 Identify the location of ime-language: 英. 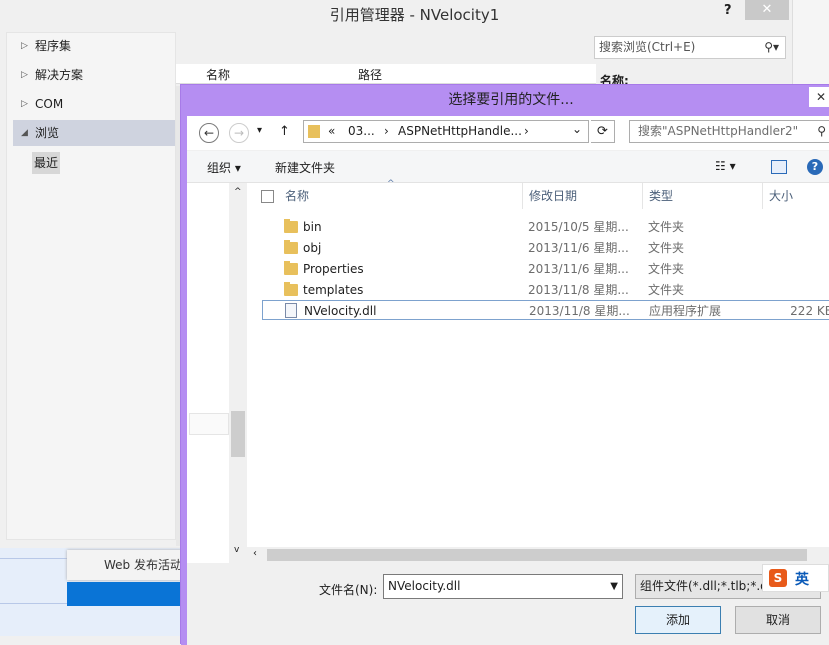
(802, 579).